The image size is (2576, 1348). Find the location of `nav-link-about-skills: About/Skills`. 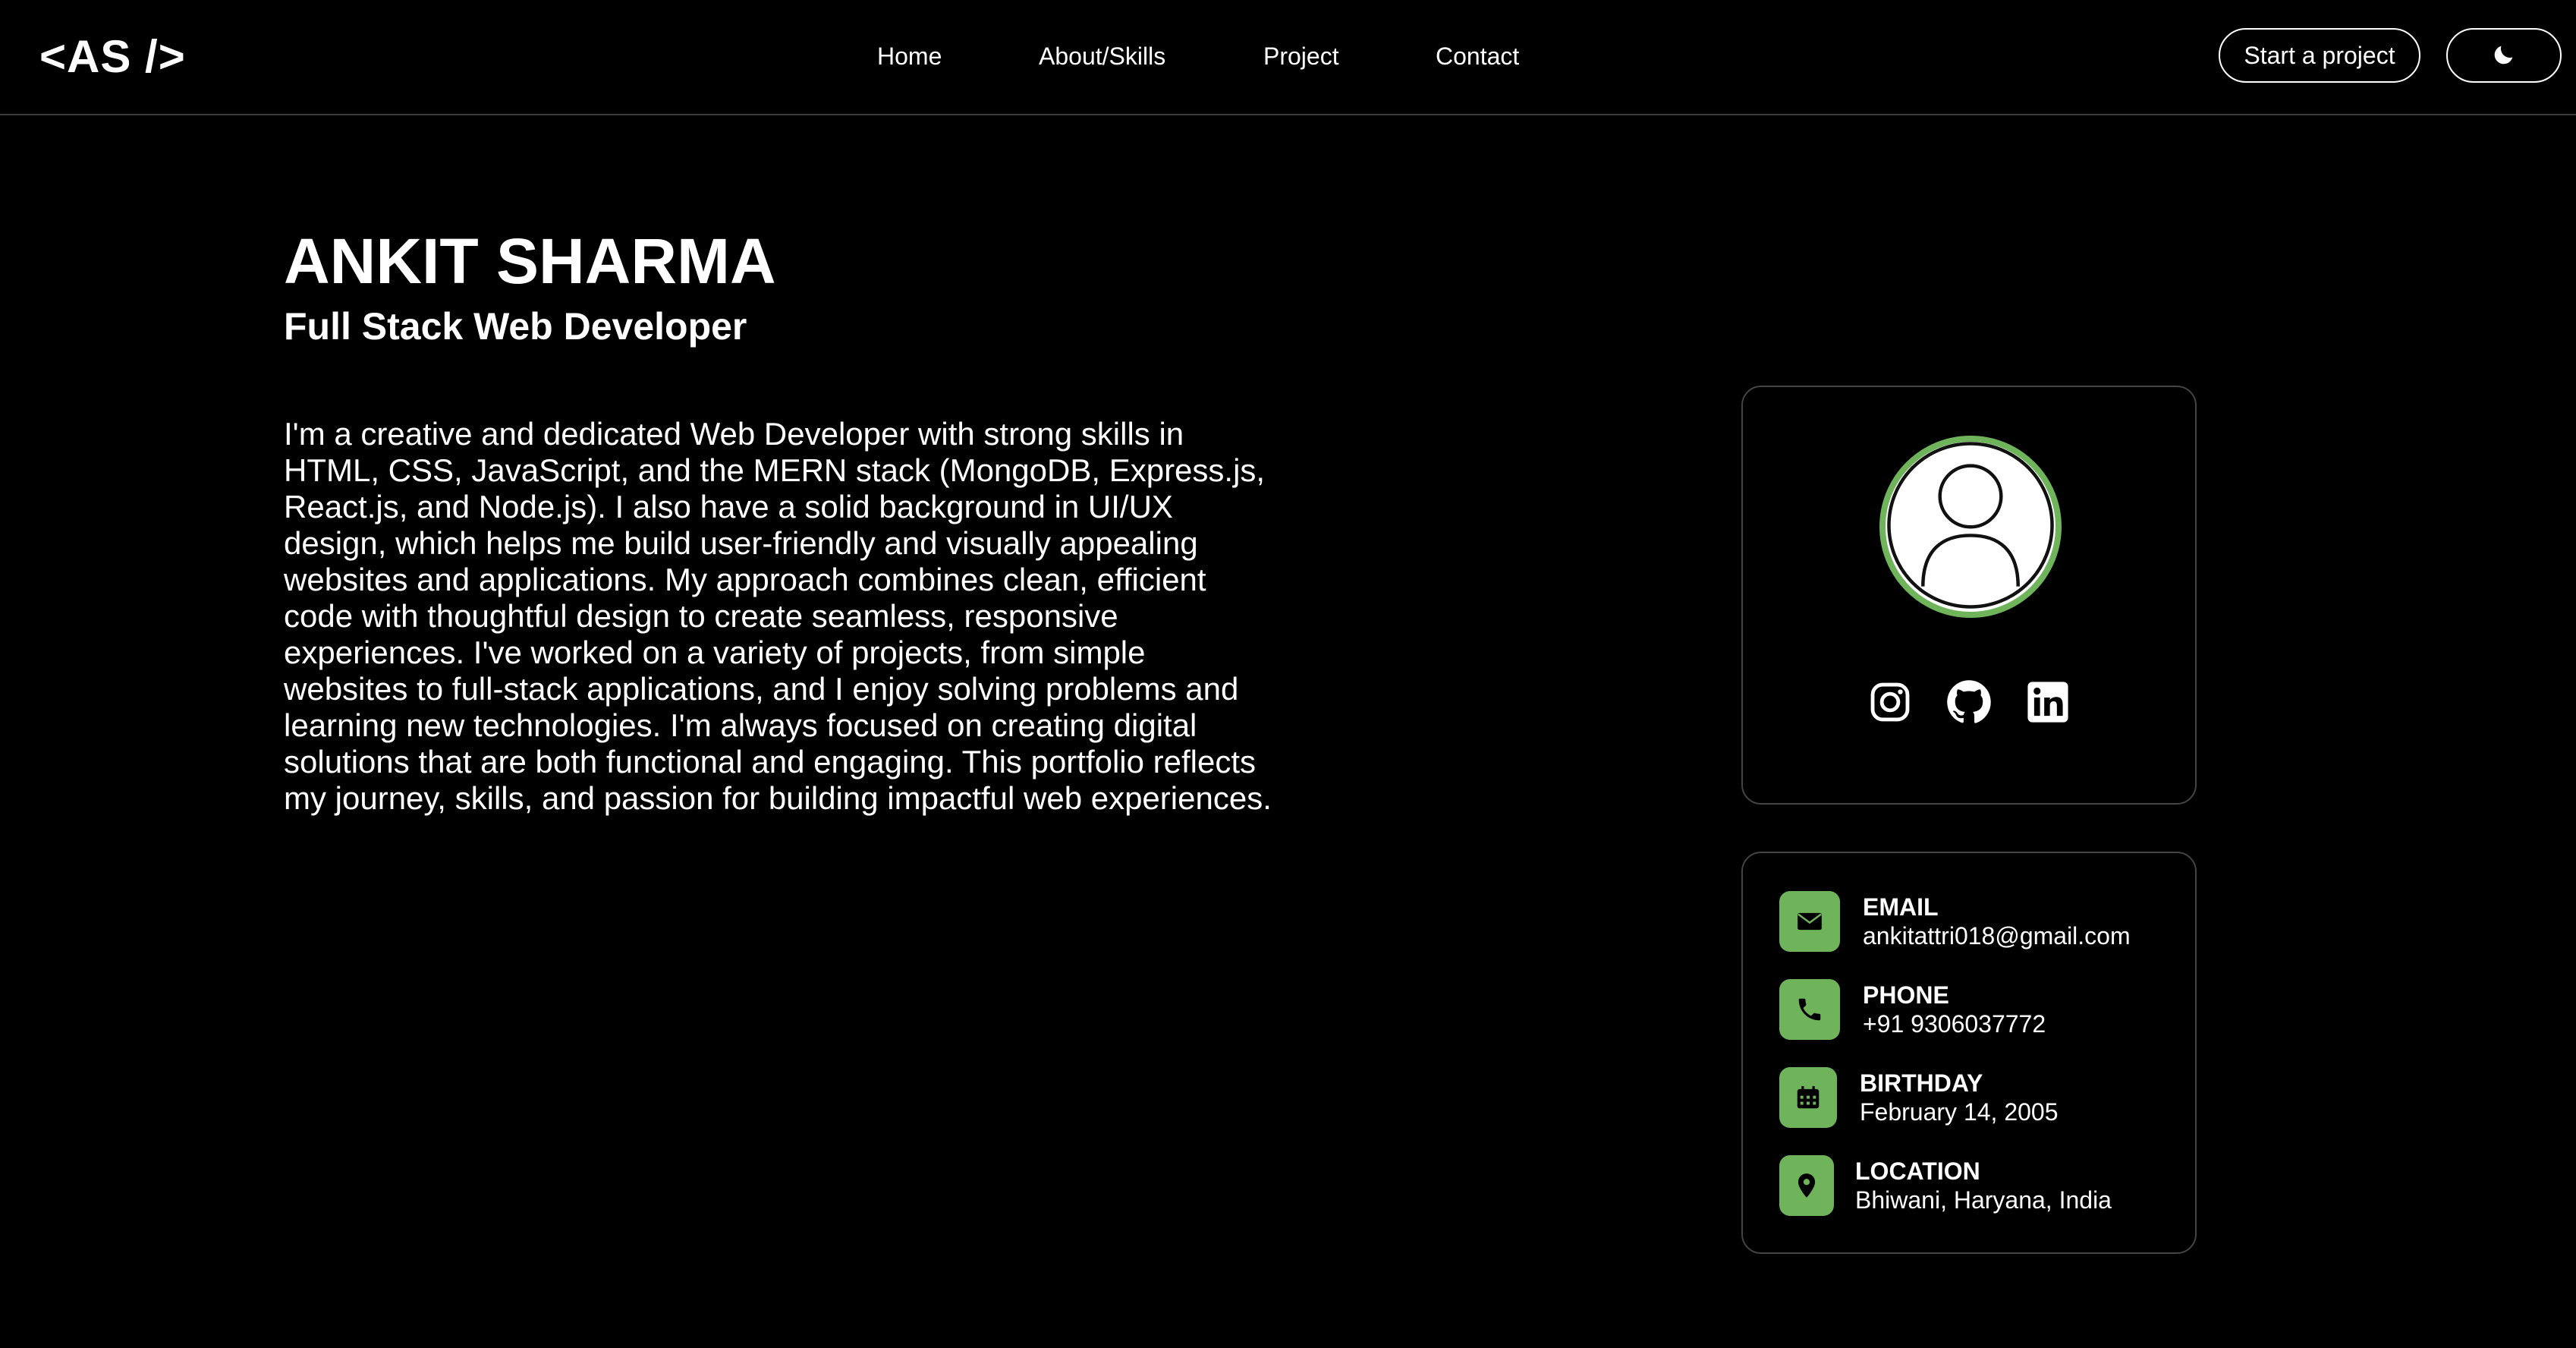

nav-link-about-skills: About/Skills is located at coordinates (1102, 56).